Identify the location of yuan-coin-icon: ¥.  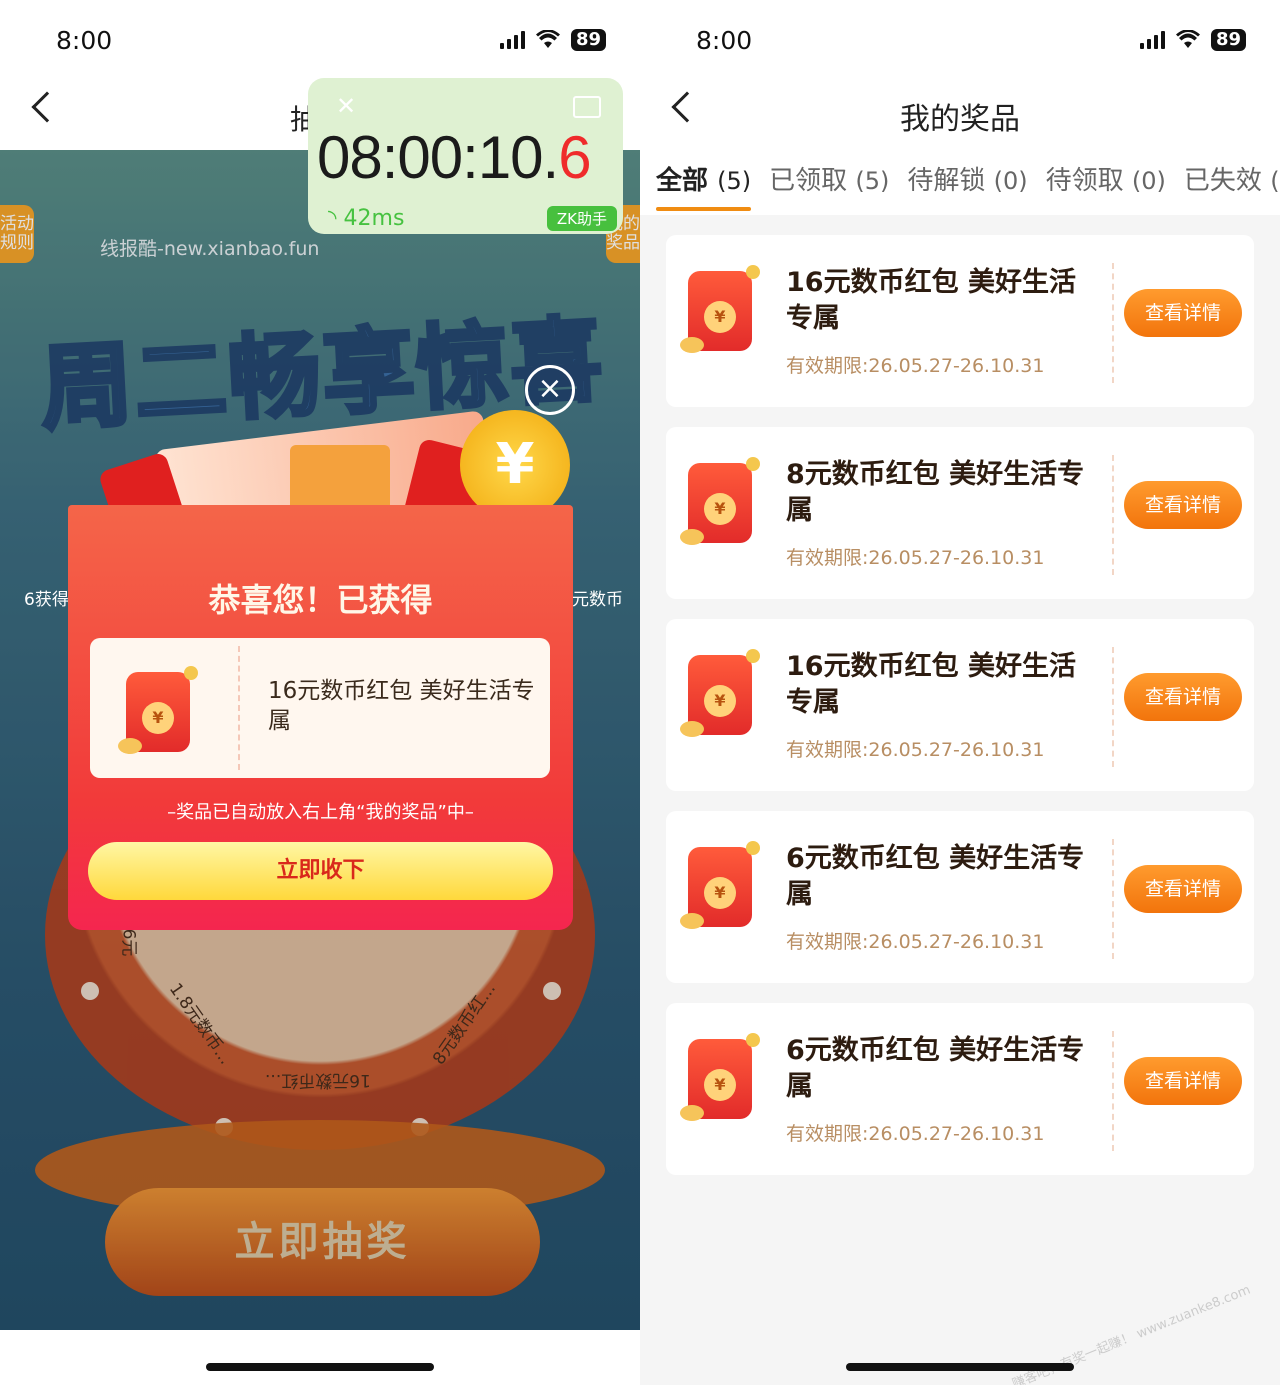
(515, 465).